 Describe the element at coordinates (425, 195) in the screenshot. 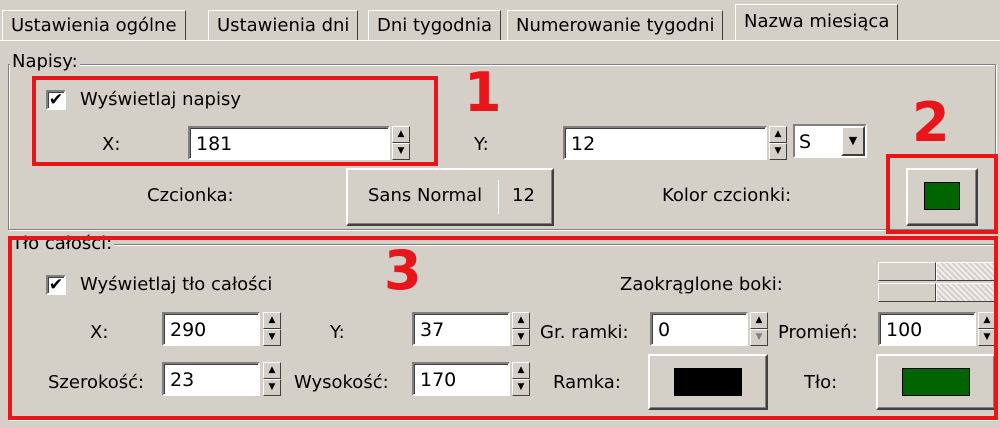

I see `font-name: Sans Normal` at that location.